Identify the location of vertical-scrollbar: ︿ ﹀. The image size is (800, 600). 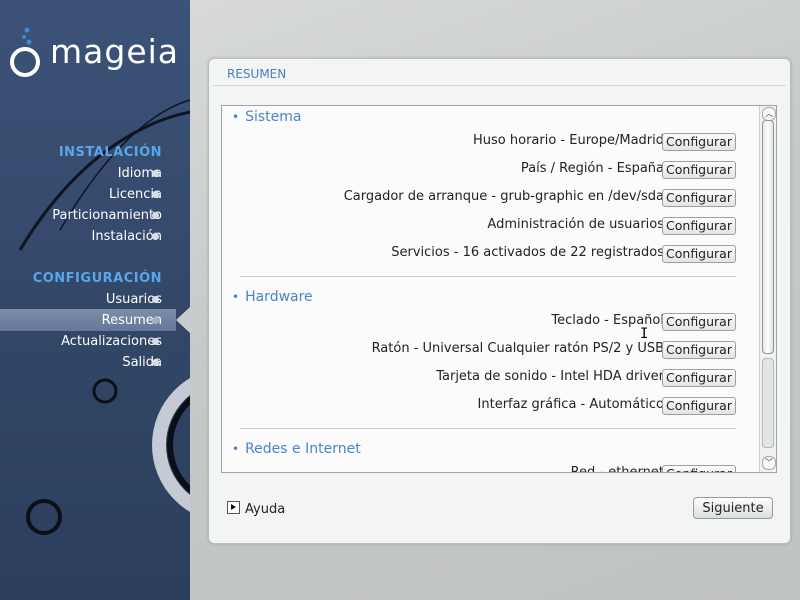
(767, 289).